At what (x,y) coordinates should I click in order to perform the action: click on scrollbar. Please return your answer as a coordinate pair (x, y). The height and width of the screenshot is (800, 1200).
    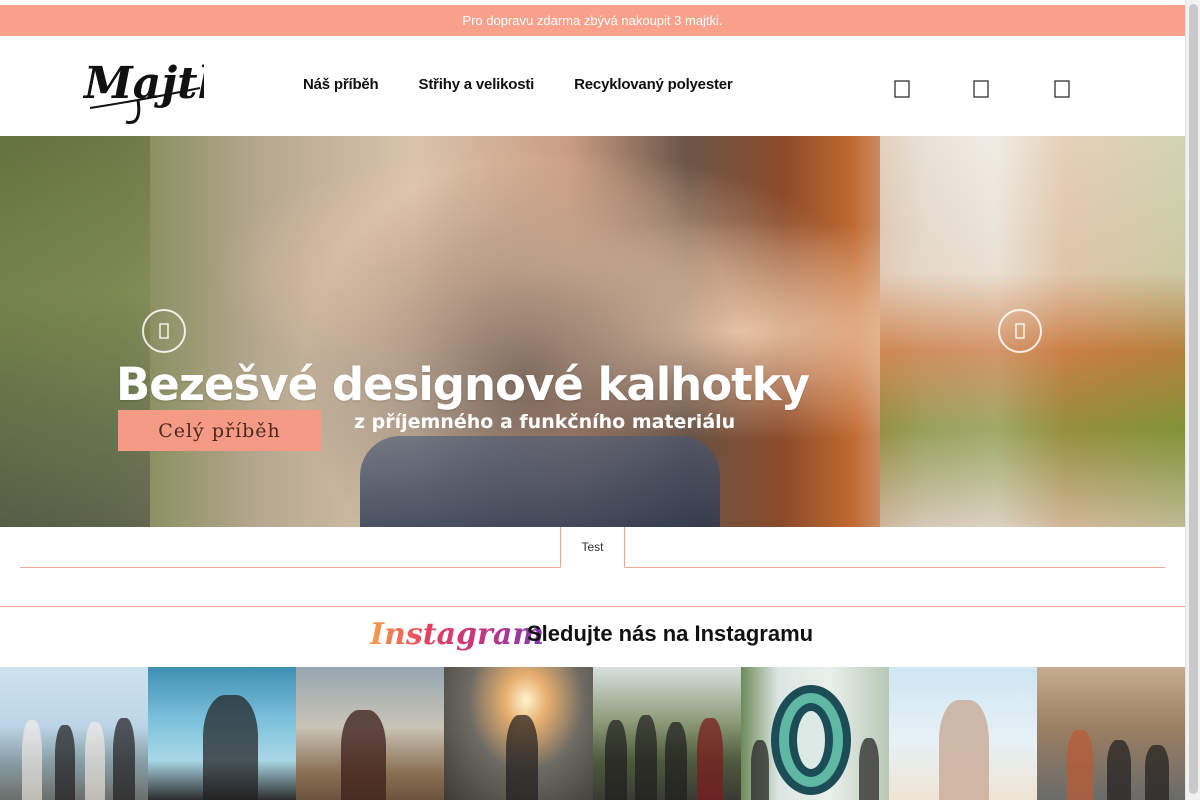
    Looking at the image, I should click on (1192, 400).